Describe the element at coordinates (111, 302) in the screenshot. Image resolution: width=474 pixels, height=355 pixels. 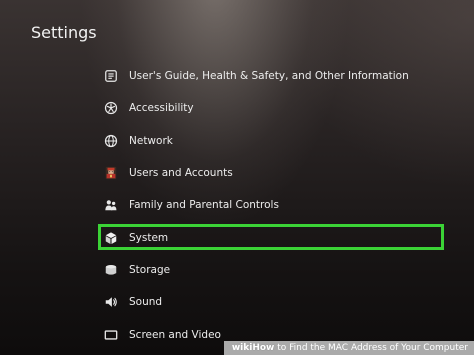
I see `speaker-icon` at that location.